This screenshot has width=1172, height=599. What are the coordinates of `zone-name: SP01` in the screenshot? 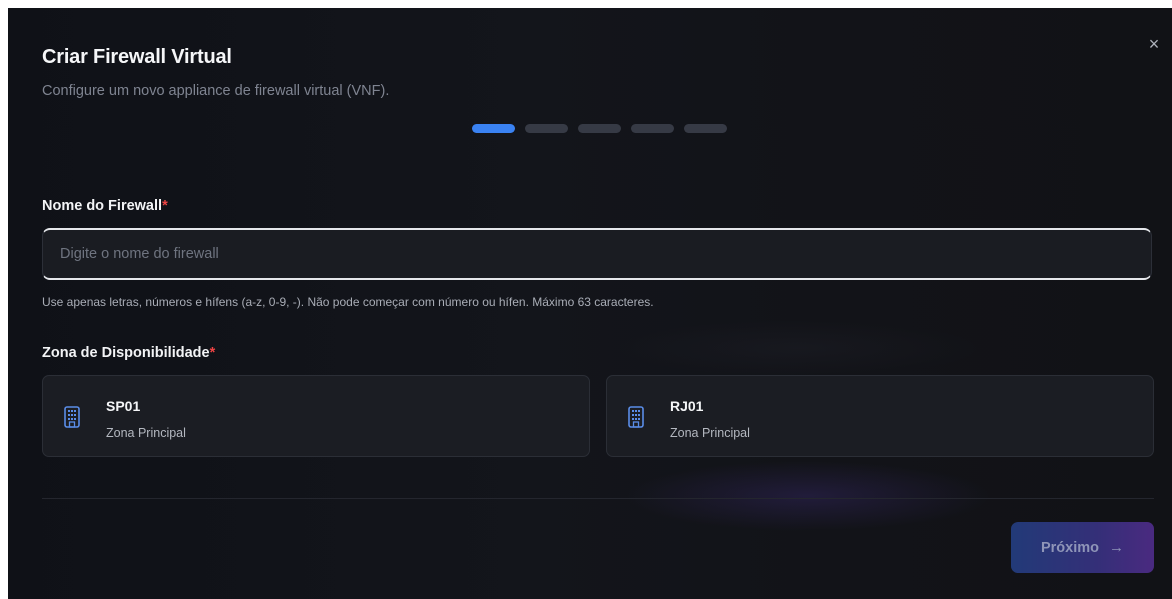 It's located at (123, 406).